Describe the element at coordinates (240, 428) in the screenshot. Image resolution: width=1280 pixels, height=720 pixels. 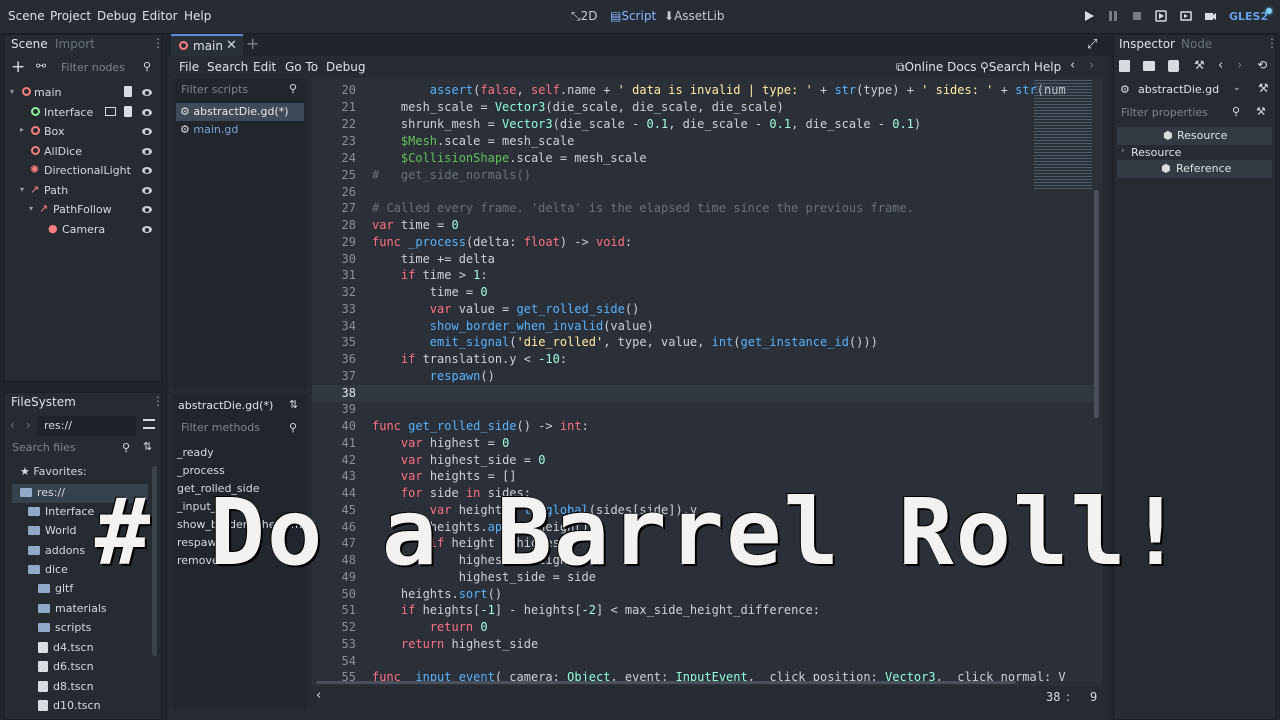
I see `filter-methods-input: Filter methods` at that location.